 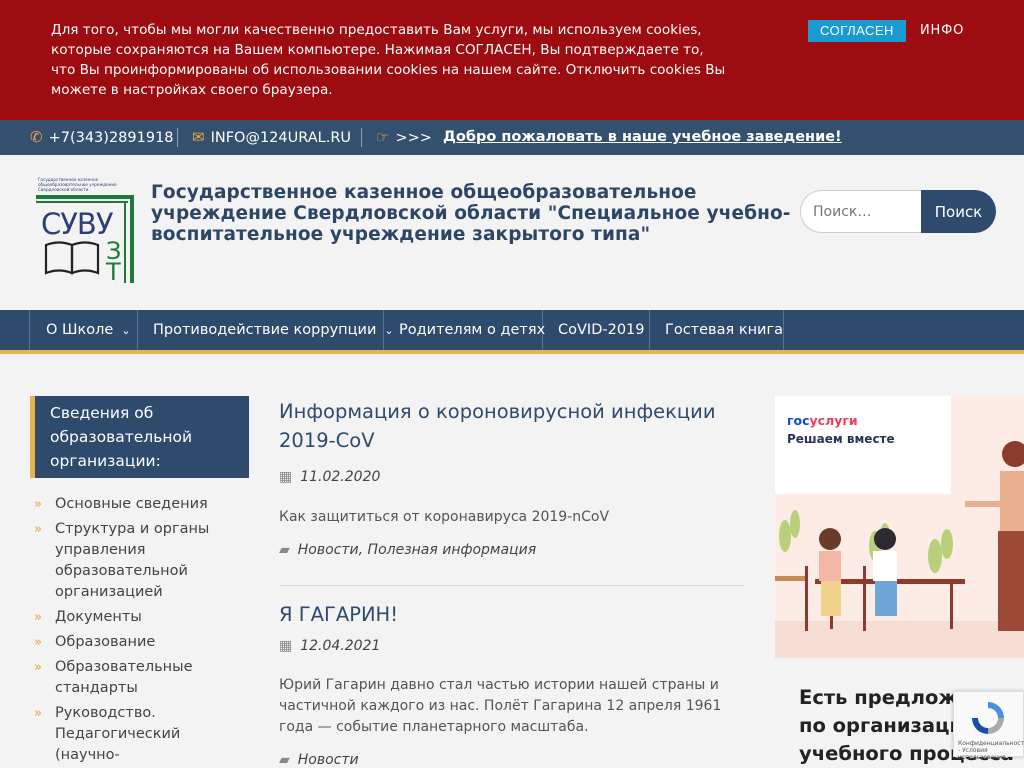 I want to click on nav-item-anticorruption: Противодействие коррупции ⌄, so click(x=266, y=330).